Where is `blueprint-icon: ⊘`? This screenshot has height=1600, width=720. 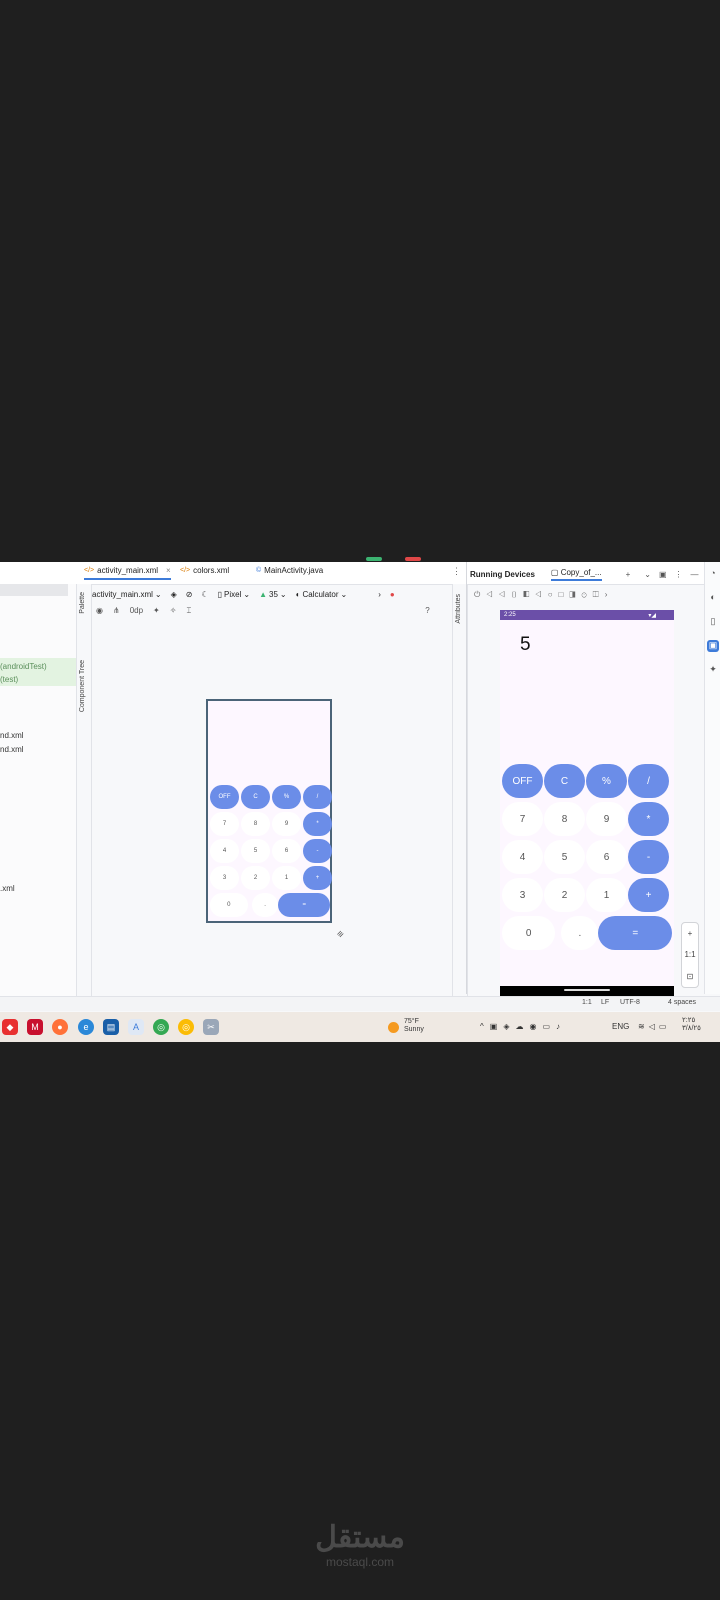 blueprint-icon: ⊘ is located at coordinates (189, 594).